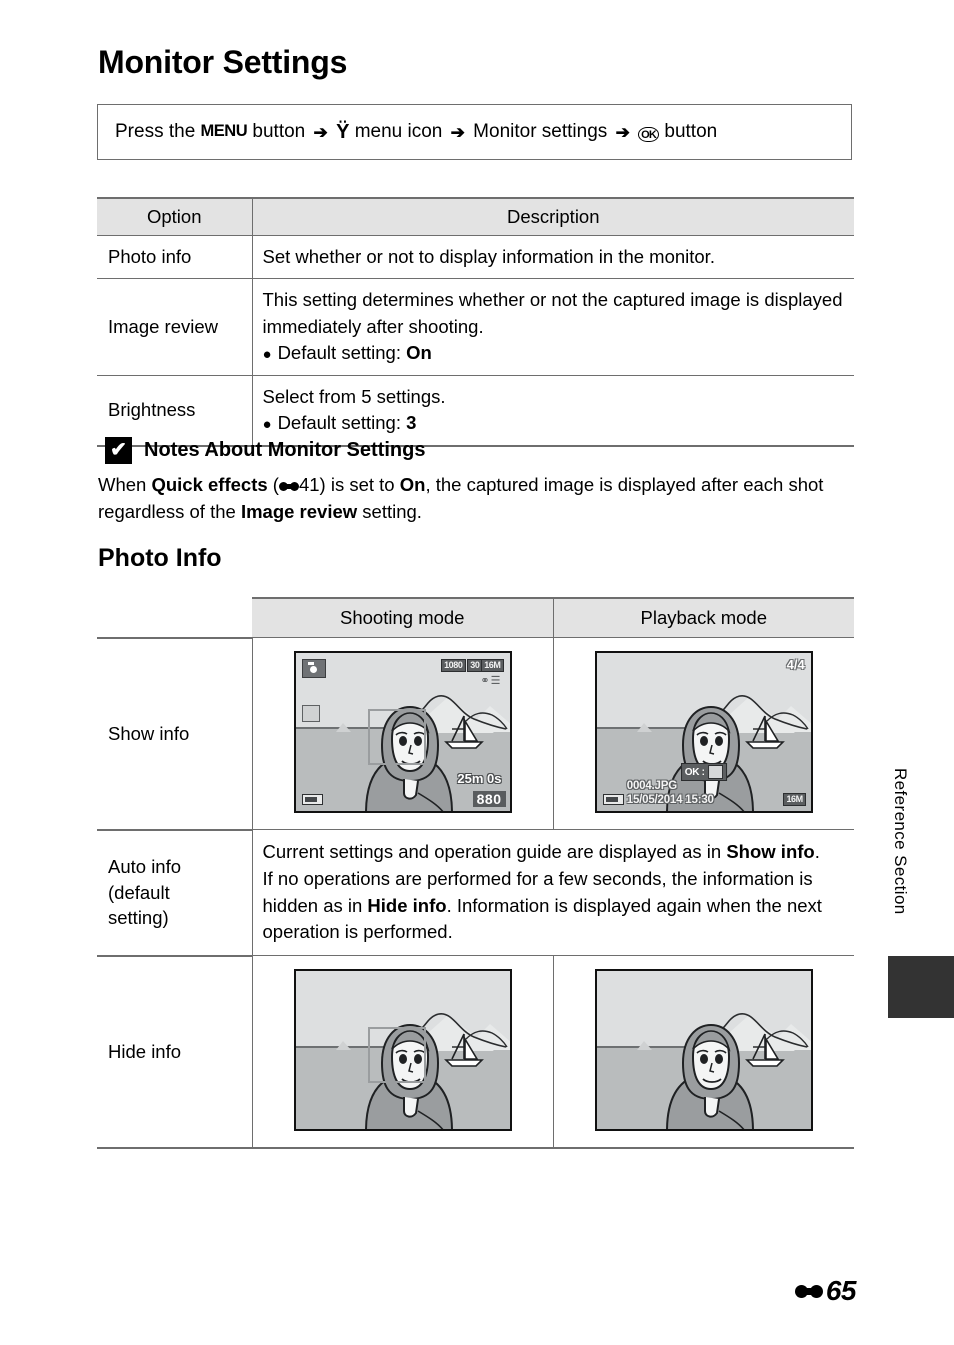 The image size is (954, 1345). What do you see at coordinates (320, 132) in the screenshot?
I see `arrow-right-icon: ➔` at bounding box center [320, 132].